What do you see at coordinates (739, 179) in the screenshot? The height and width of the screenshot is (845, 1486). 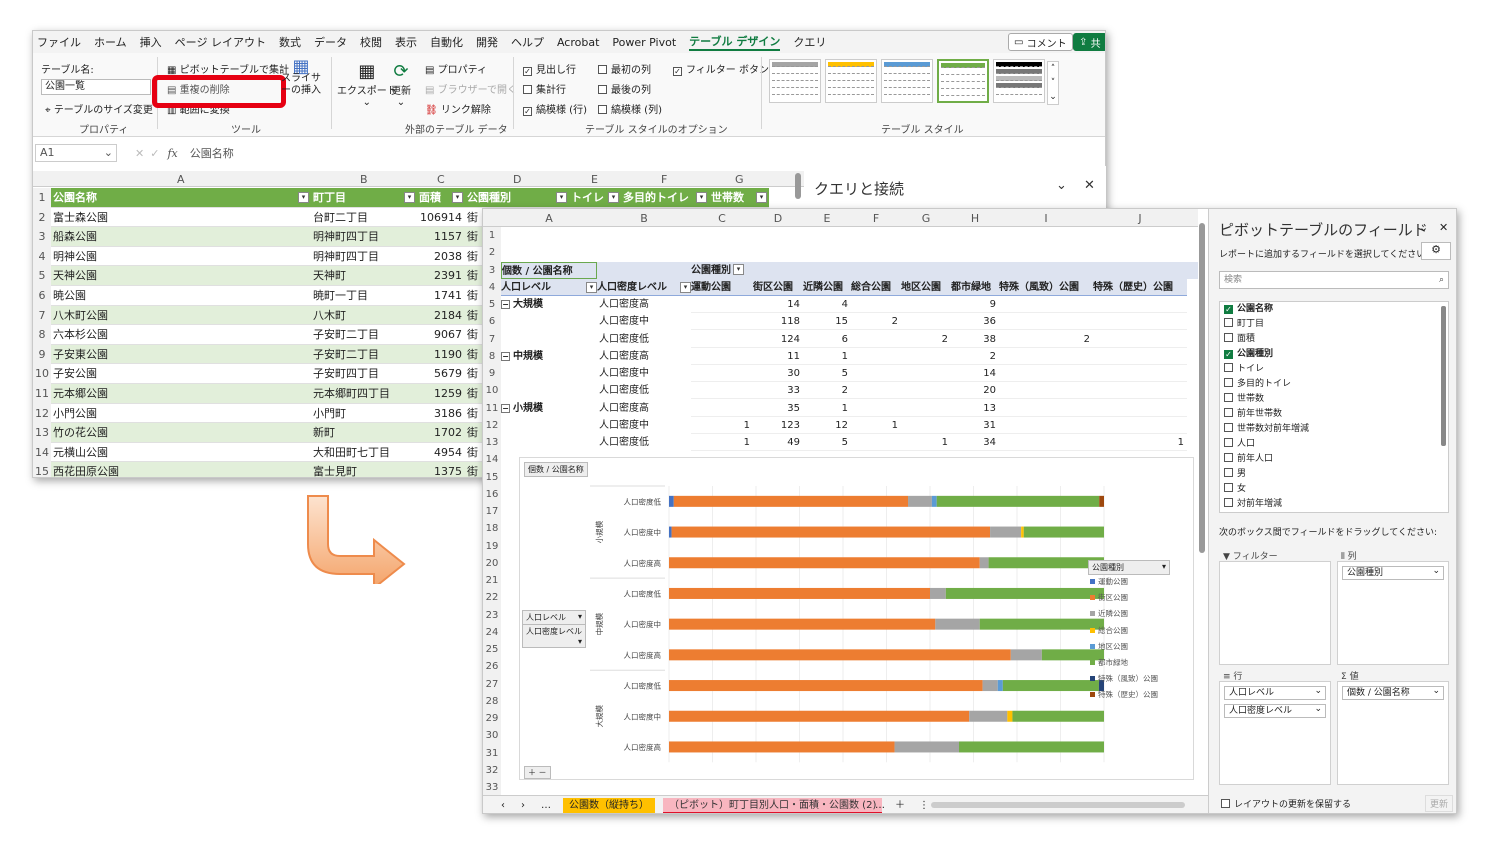 I see `column-header: G` at bounding box center [739, 179].